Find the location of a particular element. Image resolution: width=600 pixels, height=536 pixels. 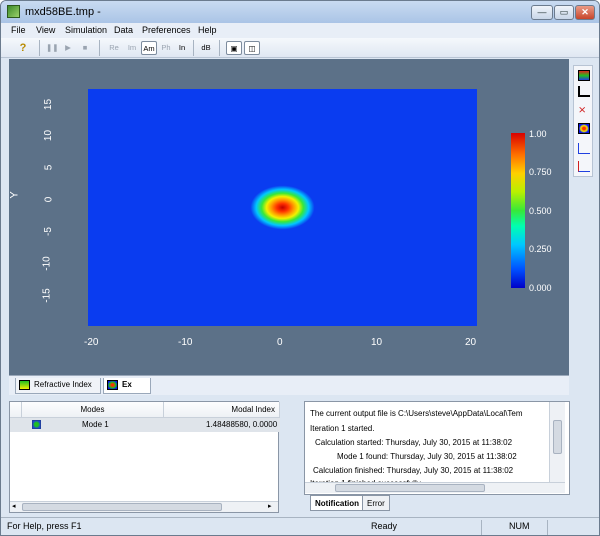

colorbar-tick-label: 1.00 is located at coordinates (538, 134).